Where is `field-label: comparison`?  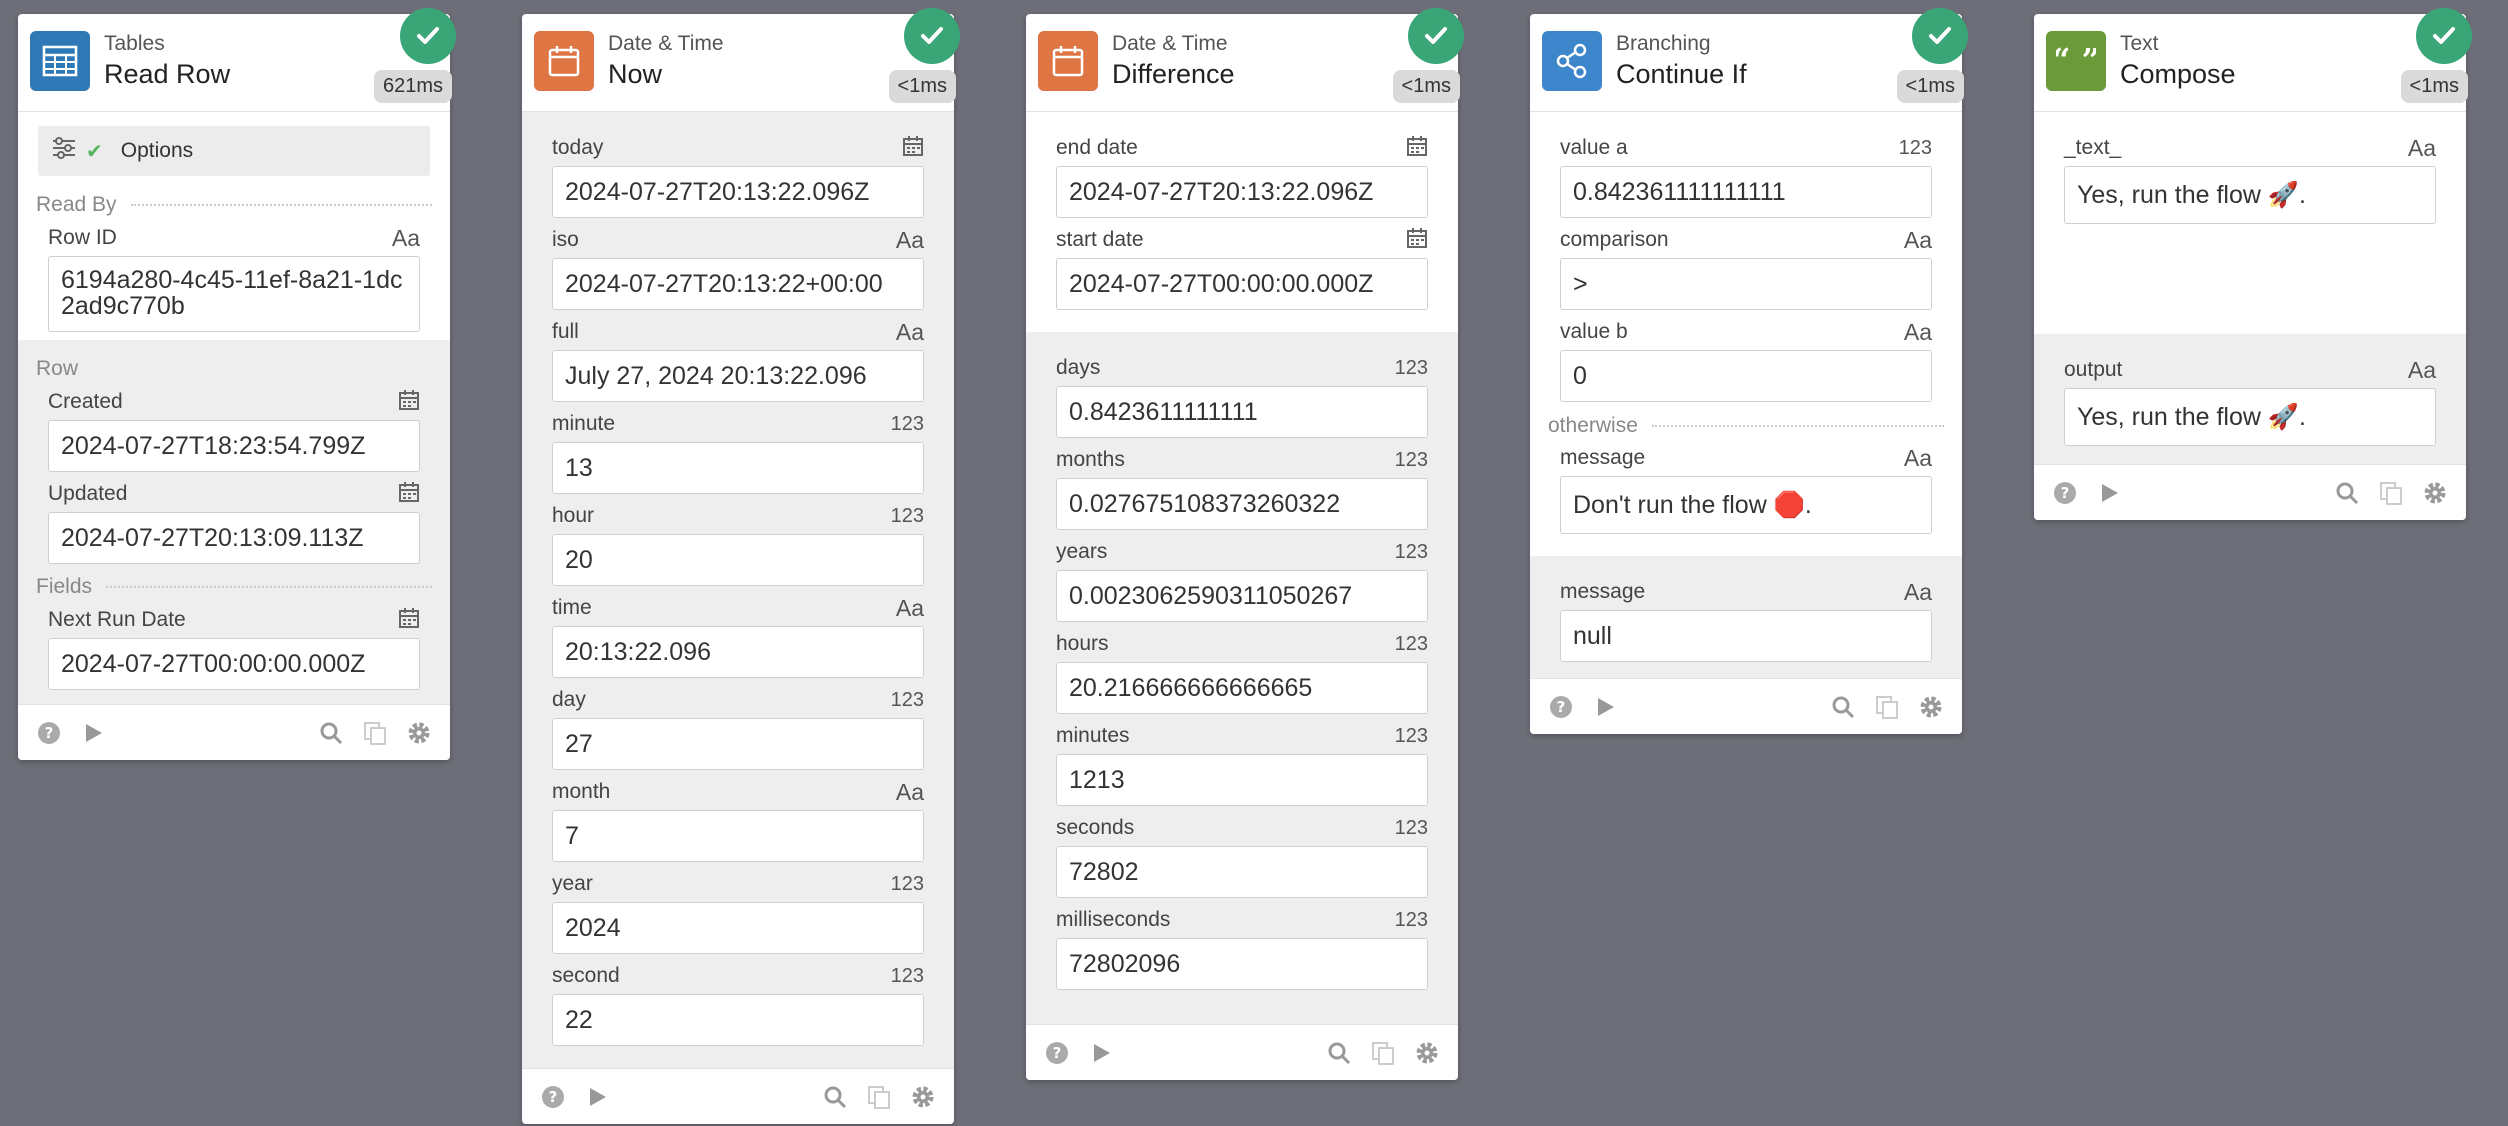 field-label: comparison is located at coordinates (1614, 239).